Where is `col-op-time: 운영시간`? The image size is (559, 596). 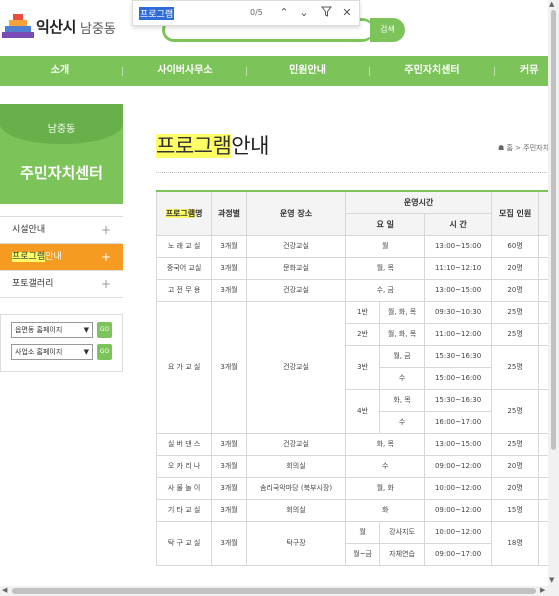 col-op-time: 운영시간 is located at coordinates (418, 202).